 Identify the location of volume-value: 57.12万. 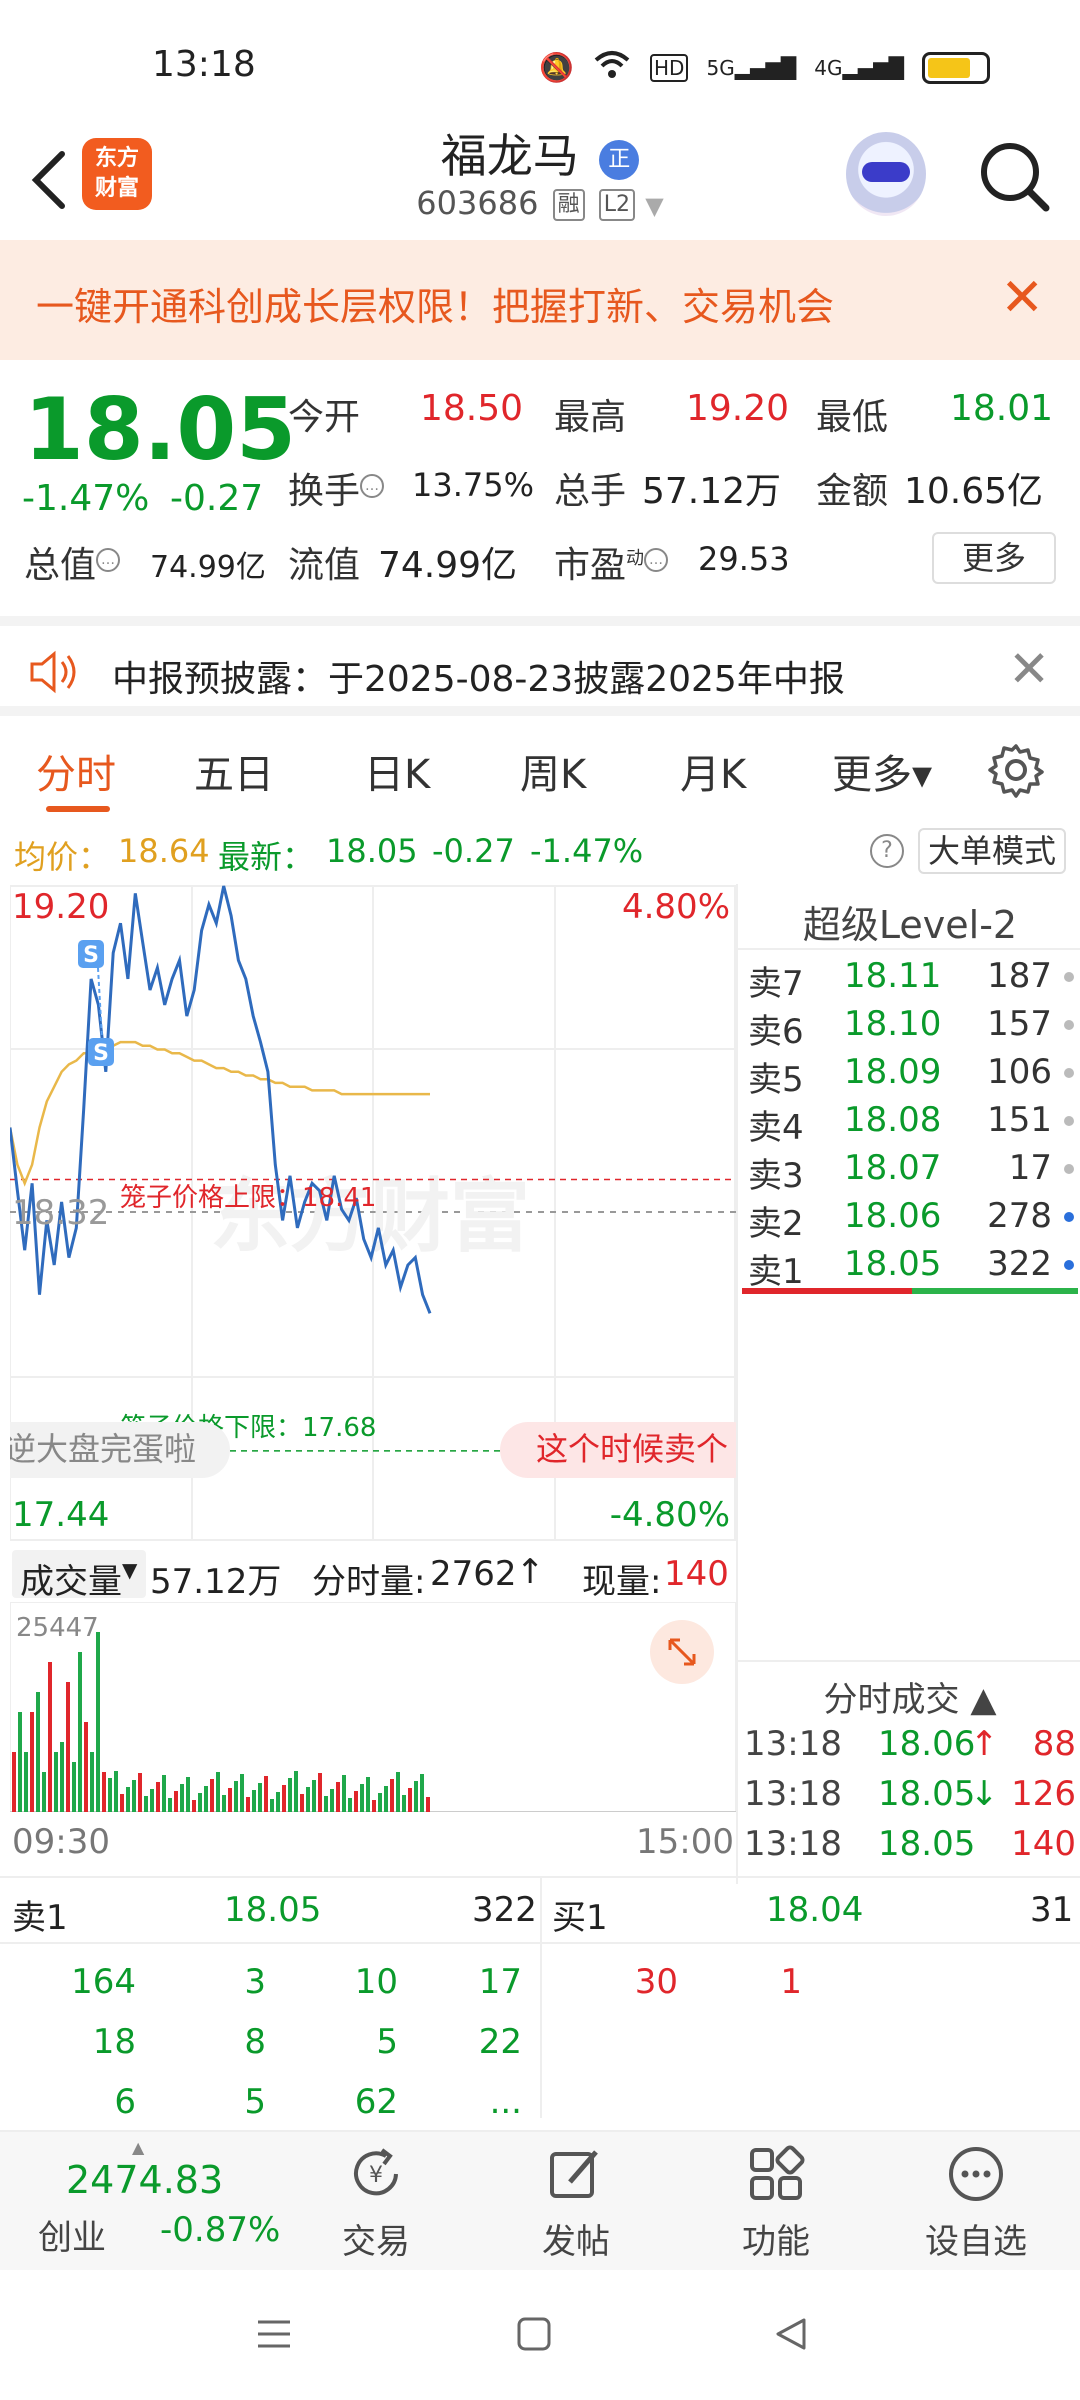
(712, 491).